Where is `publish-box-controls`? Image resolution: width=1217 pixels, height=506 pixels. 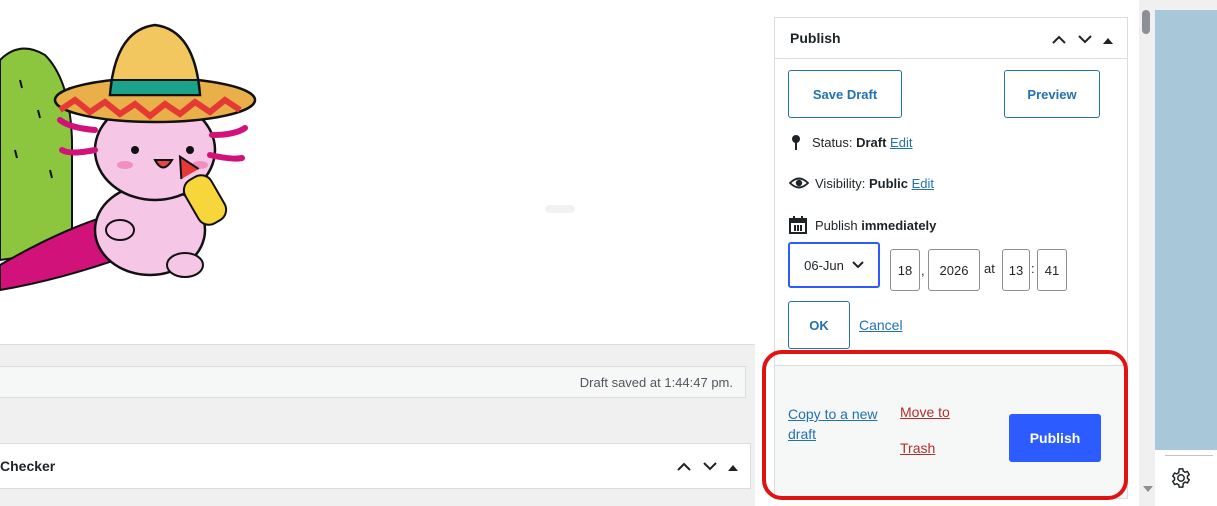 publish-box-controls is located at coordinates (1082, 40).